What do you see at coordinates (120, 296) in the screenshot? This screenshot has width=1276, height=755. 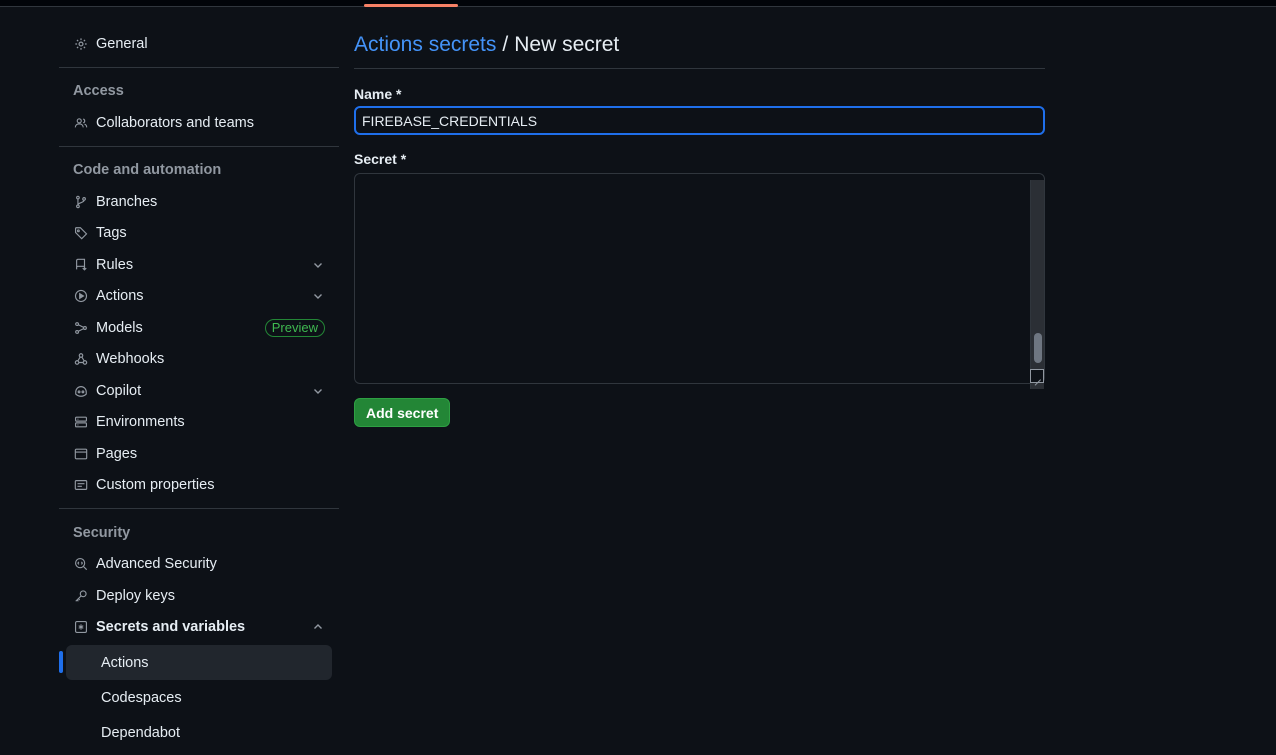 I see `sidebar-item-label: Actions` at bounding box center [120, 296].